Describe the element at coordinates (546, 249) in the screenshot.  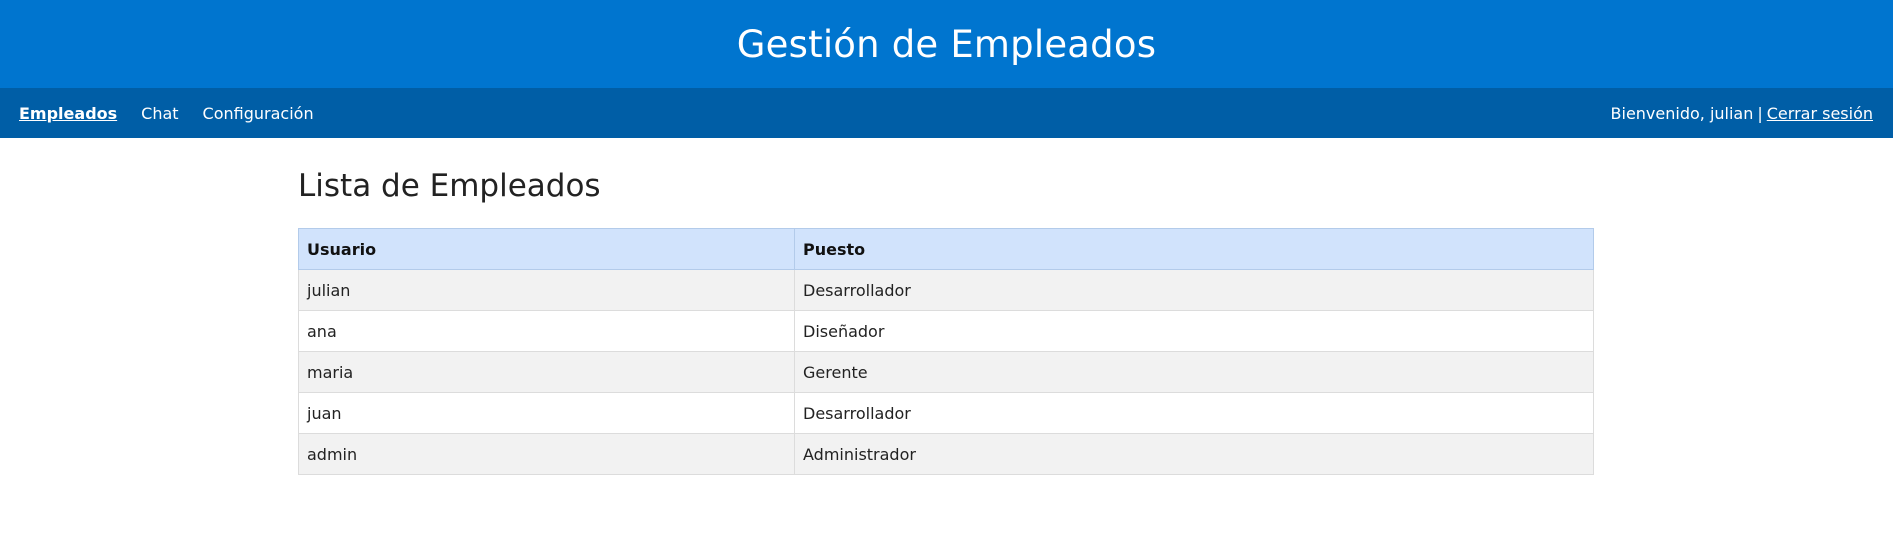
I see `column-header-usuario: Usuario` at that location.